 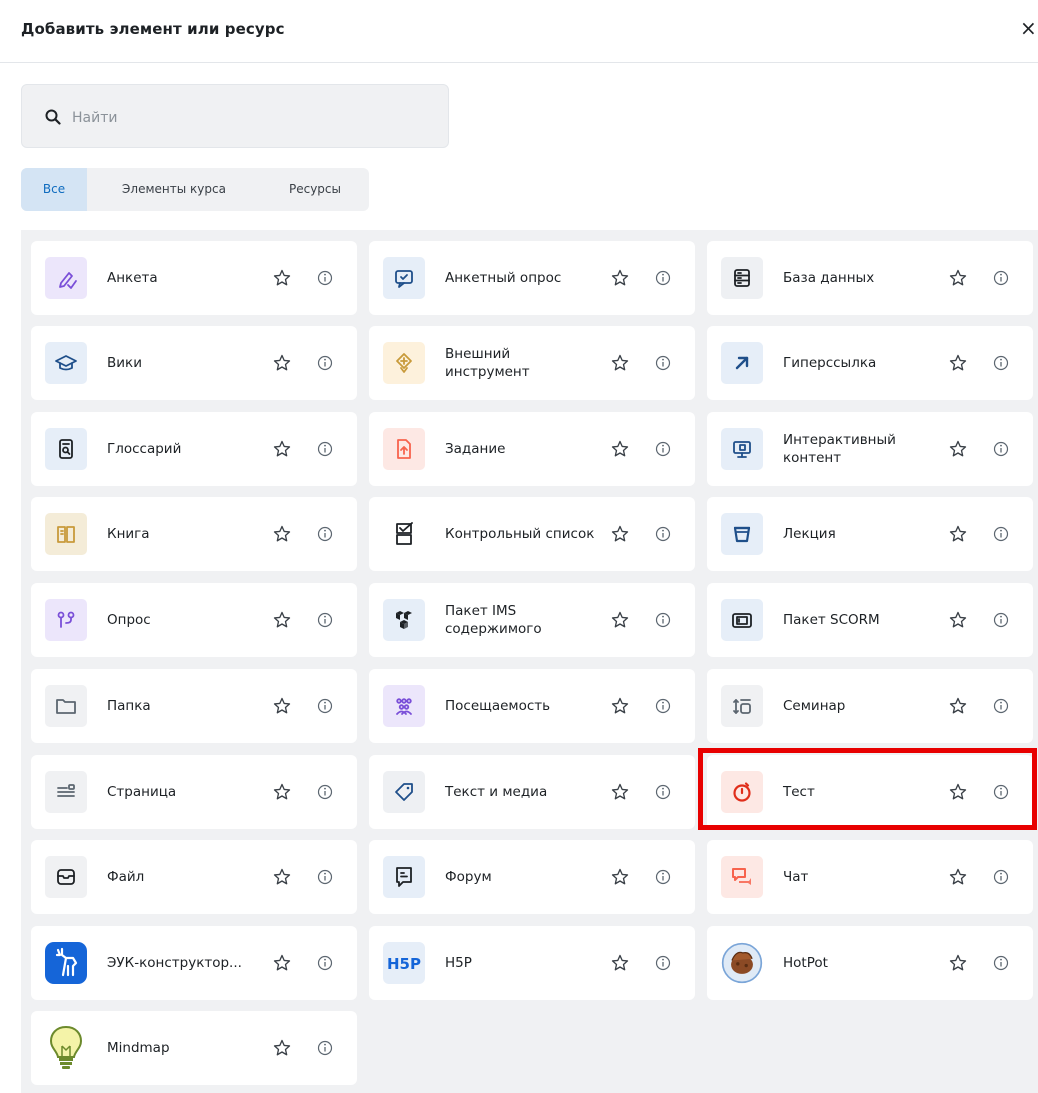 What do you see at coordinates (870, 449) in the screenshot?
I see `activity-card: Интерактивный контент` at bounding box center [870, 449].